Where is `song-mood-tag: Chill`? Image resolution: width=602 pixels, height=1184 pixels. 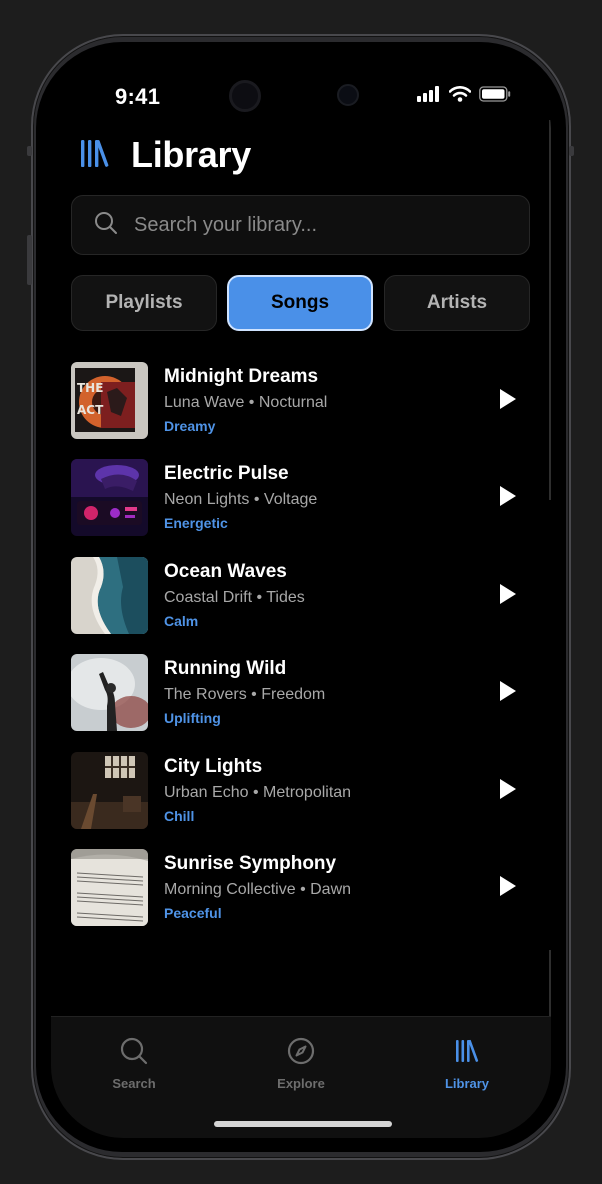 song-mood-tag: Chill is located at coordinates (179, 816).